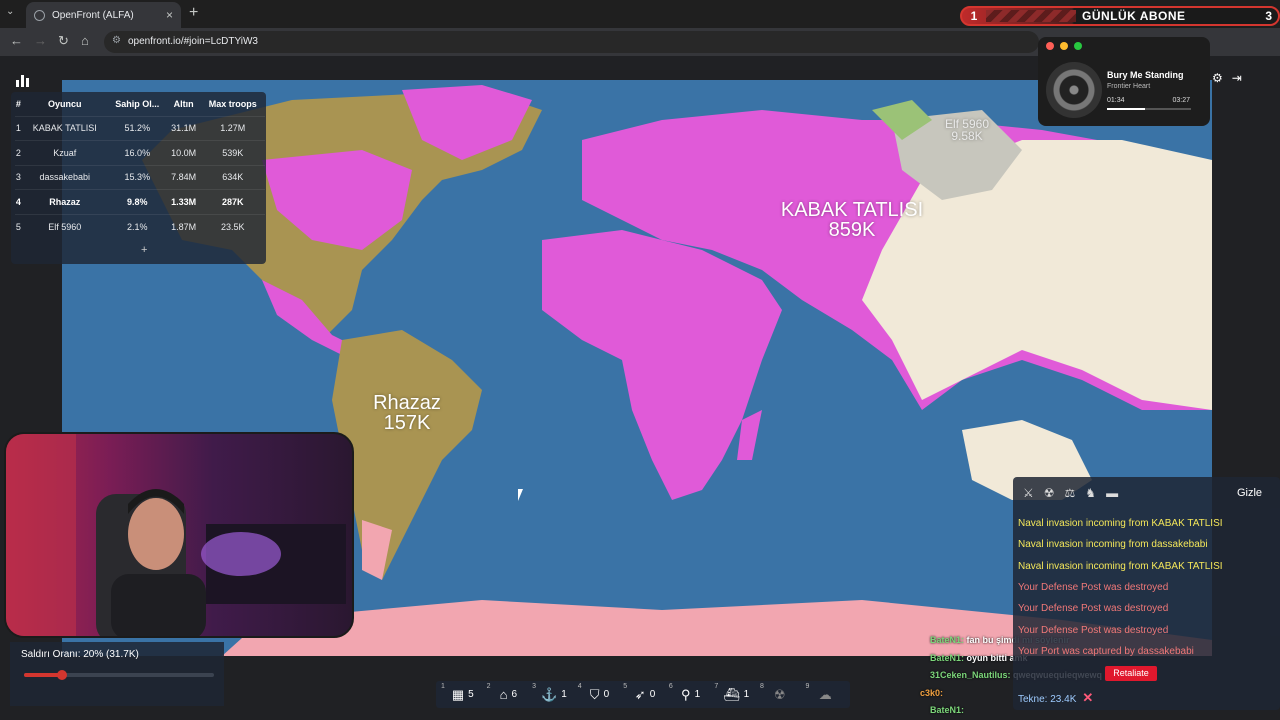 The height and width of the screenshot is (720, 1280). What do you see at coordinates (1131, 673) in the screenshot?
I see `retaliate-button: Retaliate` at bounding box center [1131, 673].